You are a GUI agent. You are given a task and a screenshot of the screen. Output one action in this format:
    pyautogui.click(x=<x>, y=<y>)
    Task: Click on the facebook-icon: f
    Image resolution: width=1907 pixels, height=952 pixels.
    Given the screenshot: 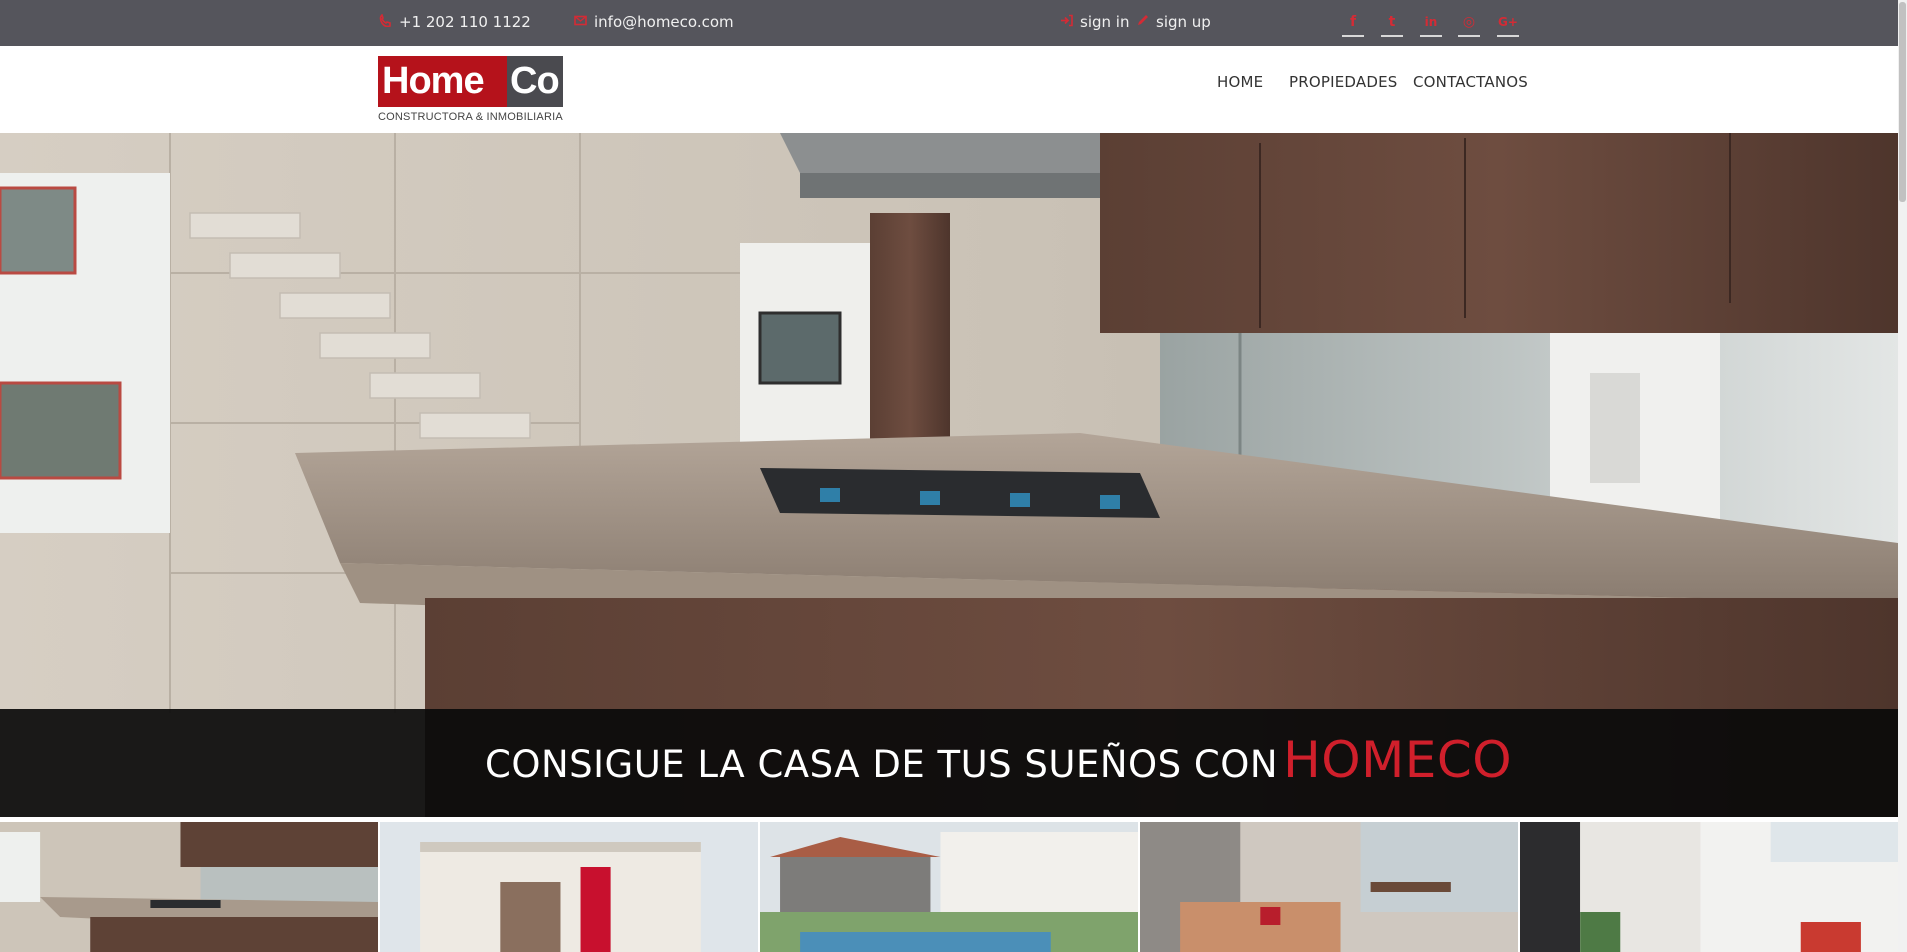 What is the action you would take?
    pyautogui.click(x=1353, y=24)
    